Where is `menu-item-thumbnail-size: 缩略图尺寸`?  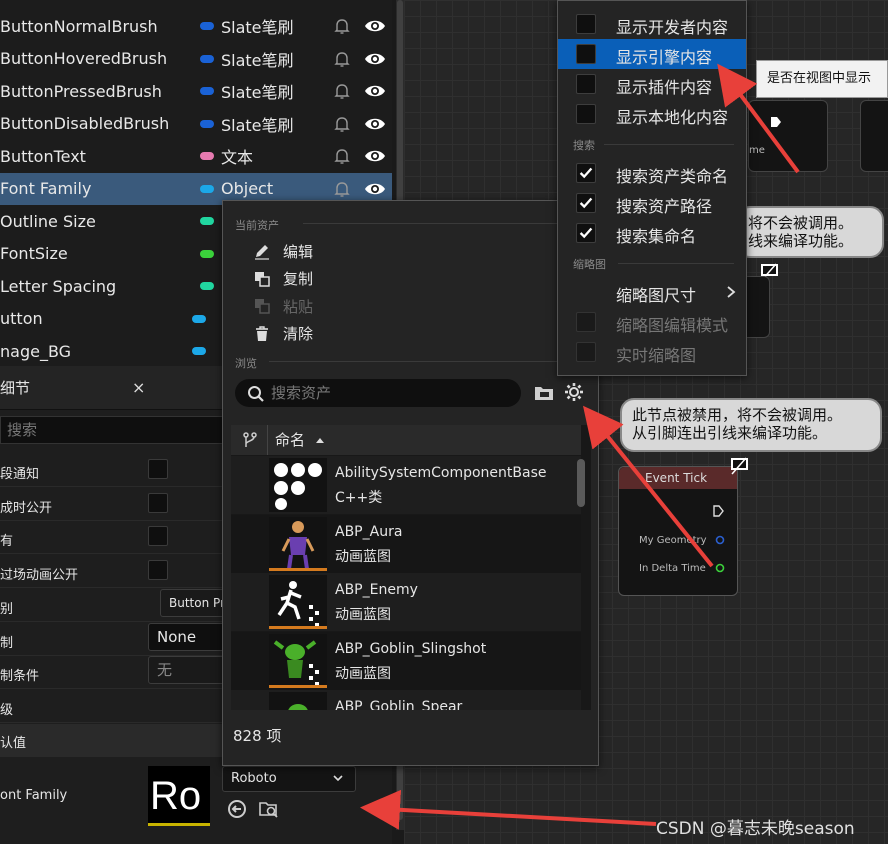 menu-item-thumbnail-size: 缩略图尺寸 is located at coordinates (652, 292).